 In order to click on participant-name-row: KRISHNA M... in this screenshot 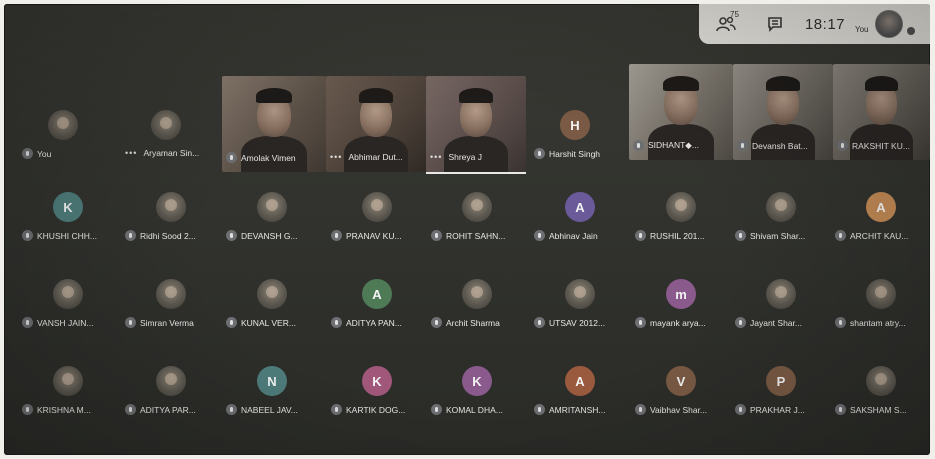, I will do `click(56, 409)`.